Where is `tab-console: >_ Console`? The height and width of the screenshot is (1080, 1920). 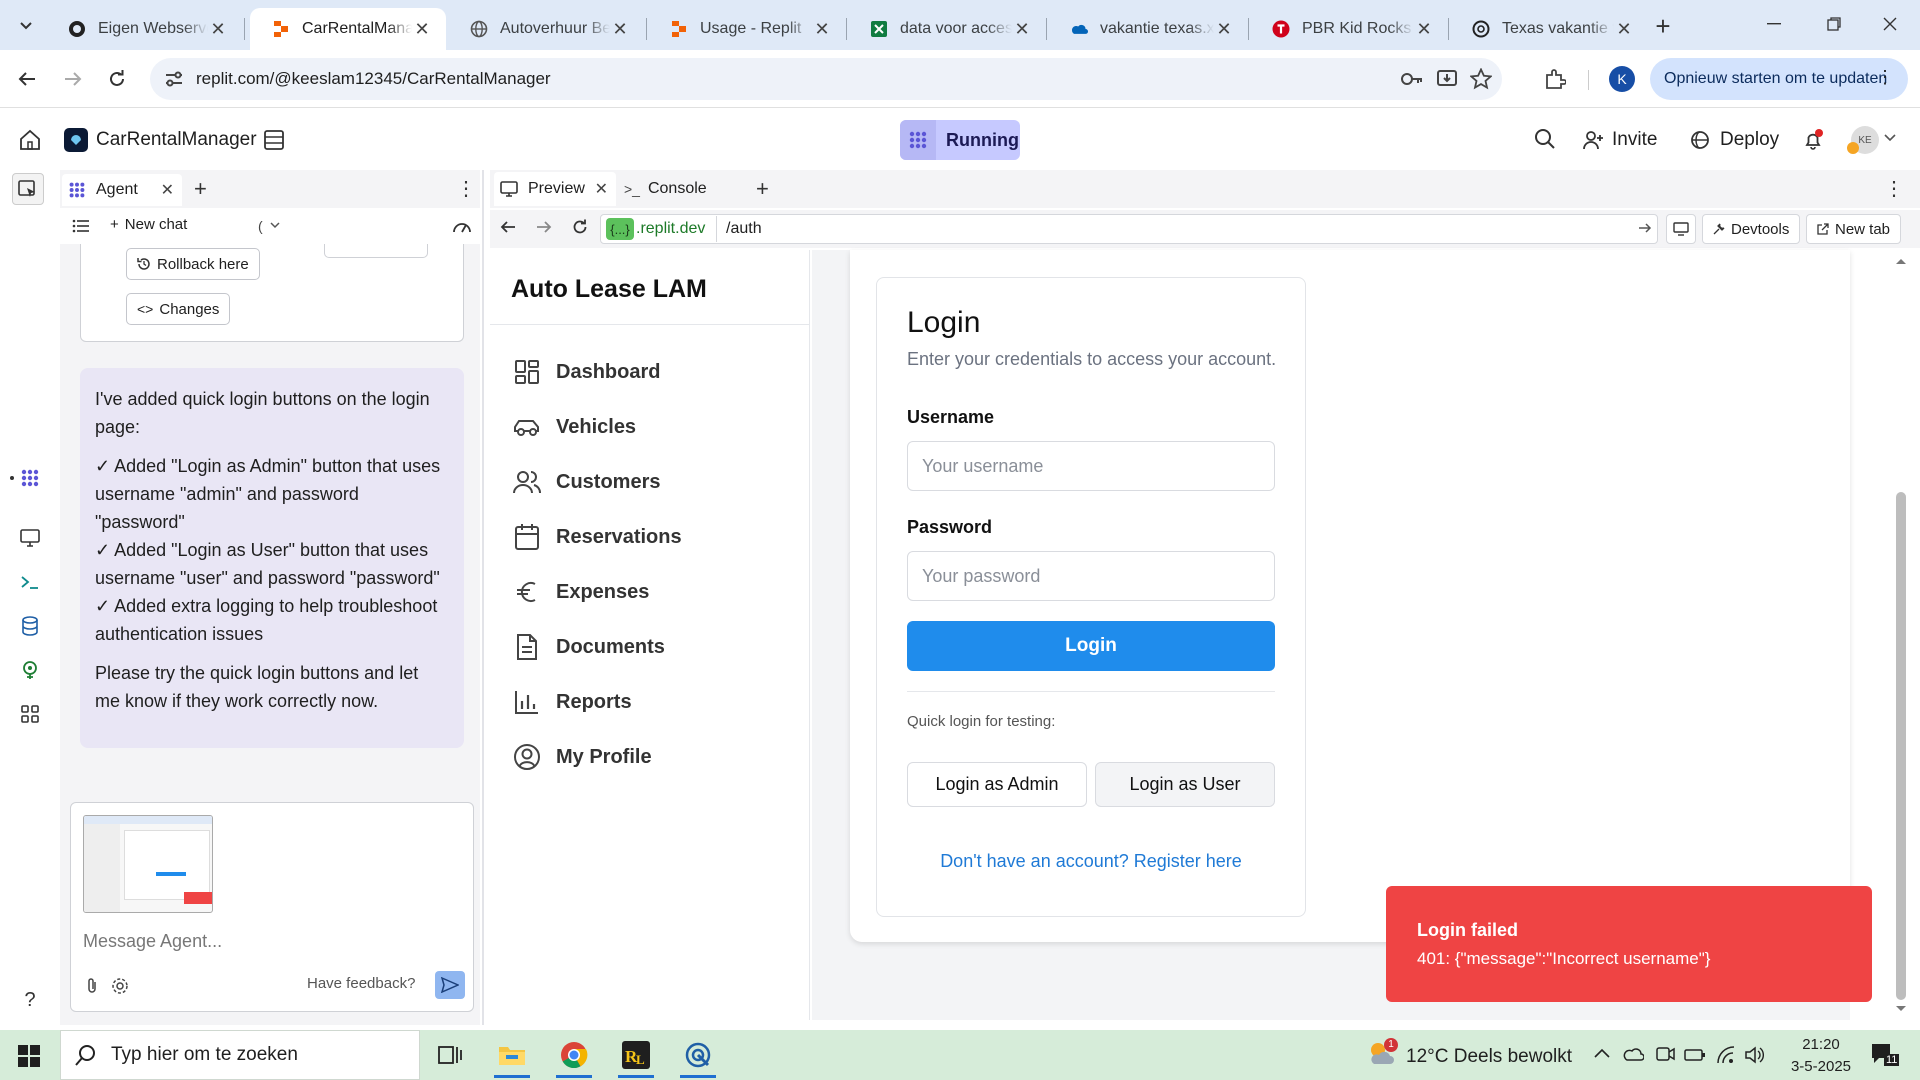
tab-console: >_ Console is located at coordinates (684, 189).